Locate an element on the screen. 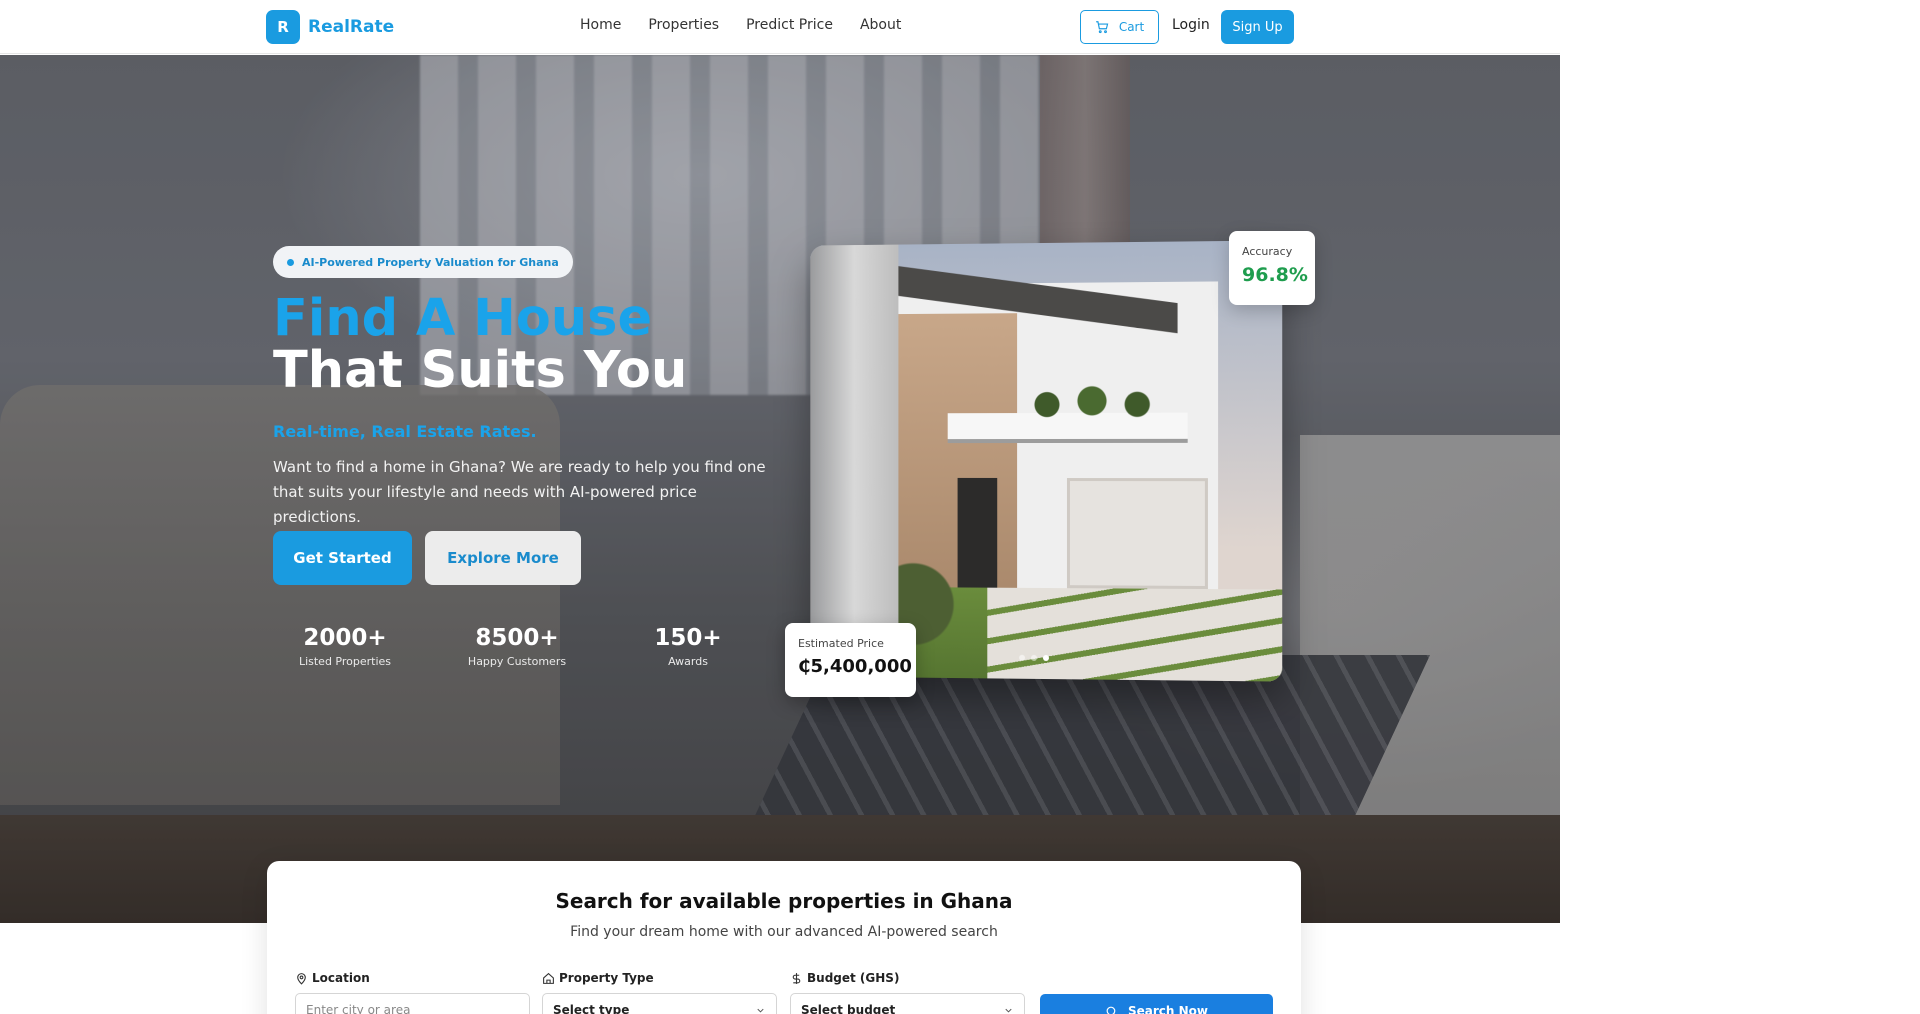 The width and height of the screenshot is (1920, 1014). cart-icon is located at coordinates (1102, 27).